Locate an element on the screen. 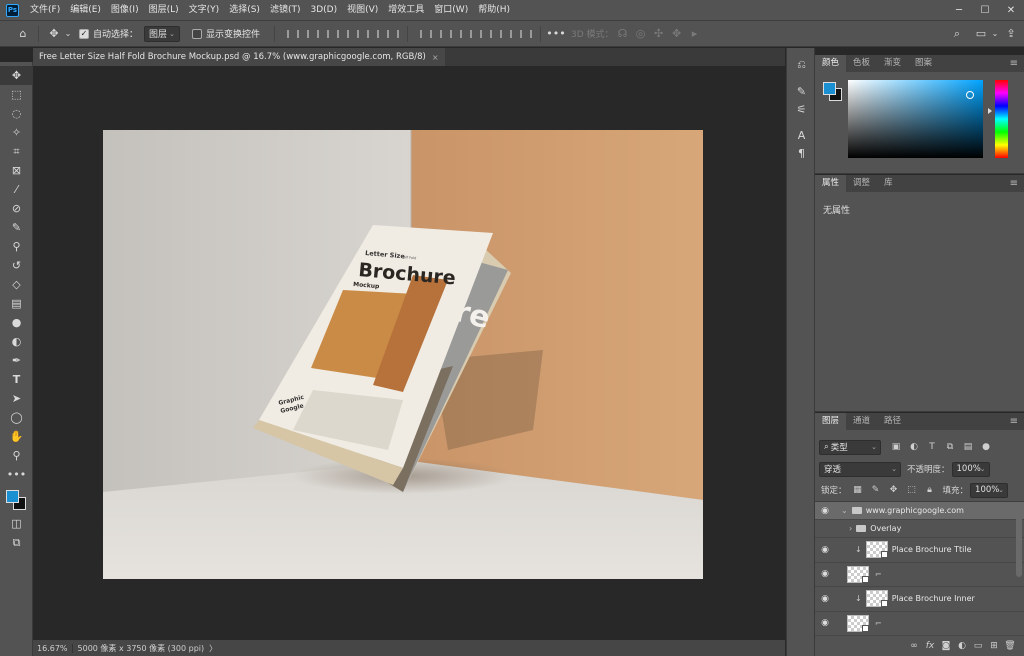 This screenshot has height=656, width=1024. distribute-top-icon is located at coordinates (425, 34).